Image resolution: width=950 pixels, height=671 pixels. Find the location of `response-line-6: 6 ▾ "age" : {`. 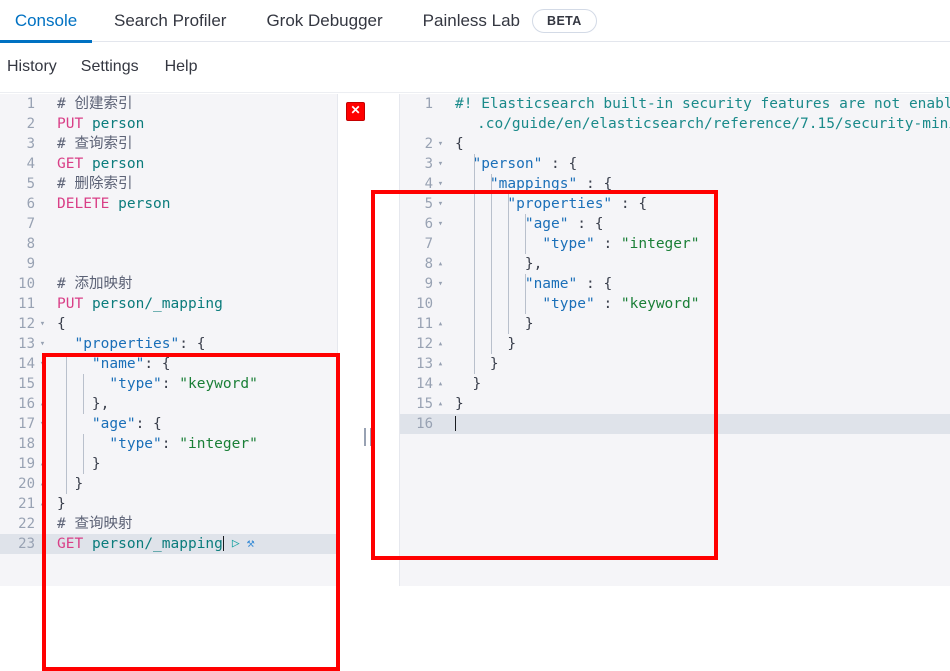

response-line-6: 6 ▾ "age" : { is located at coordinates (675, 224).